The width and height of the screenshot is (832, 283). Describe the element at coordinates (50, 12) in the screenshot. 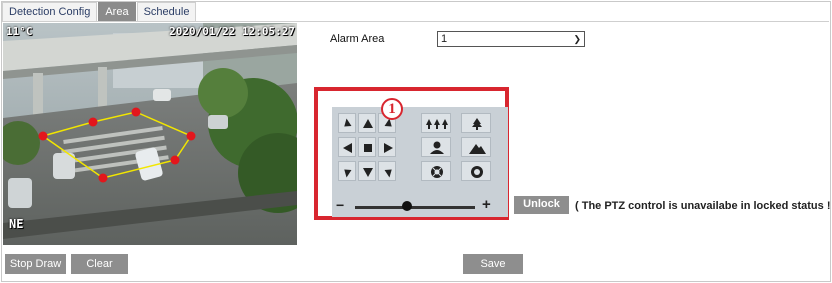

I see `tab-detection-config: Detection Config` at that location.